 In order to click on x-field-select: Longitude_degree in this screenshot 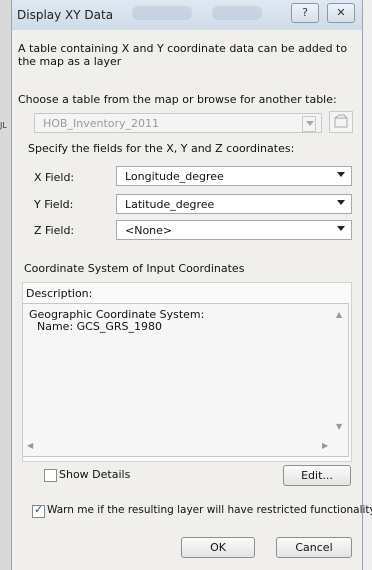, I will do `click(234, 176)`.